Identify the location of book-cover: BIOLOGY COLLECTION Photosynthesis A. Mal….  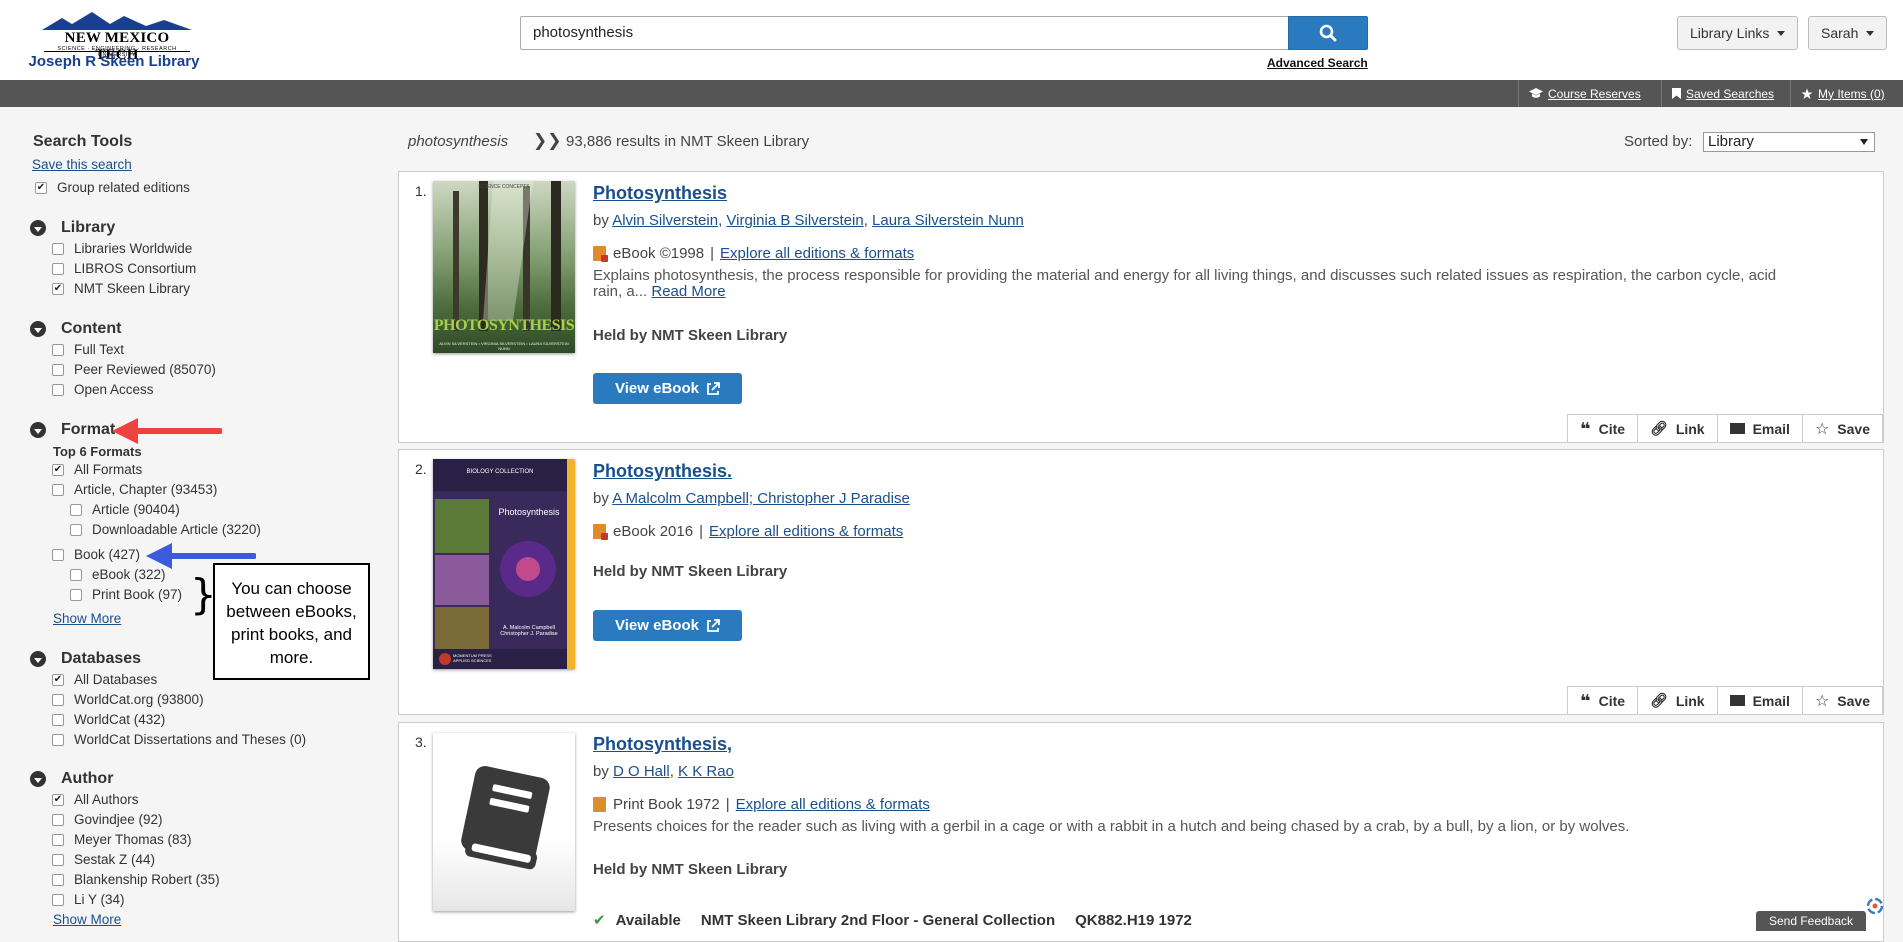
(504, 564).